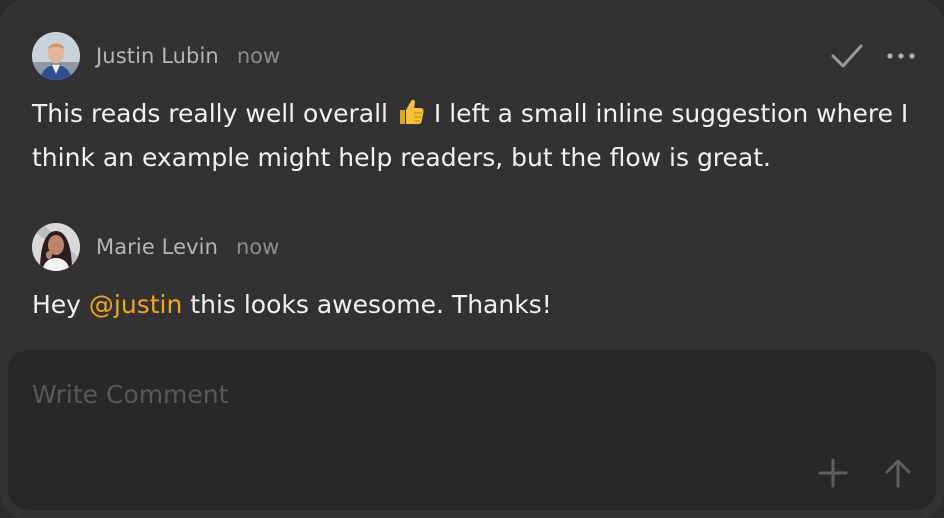 The image size is (944, 518). I want to click on attach-button, so click(833, 473).